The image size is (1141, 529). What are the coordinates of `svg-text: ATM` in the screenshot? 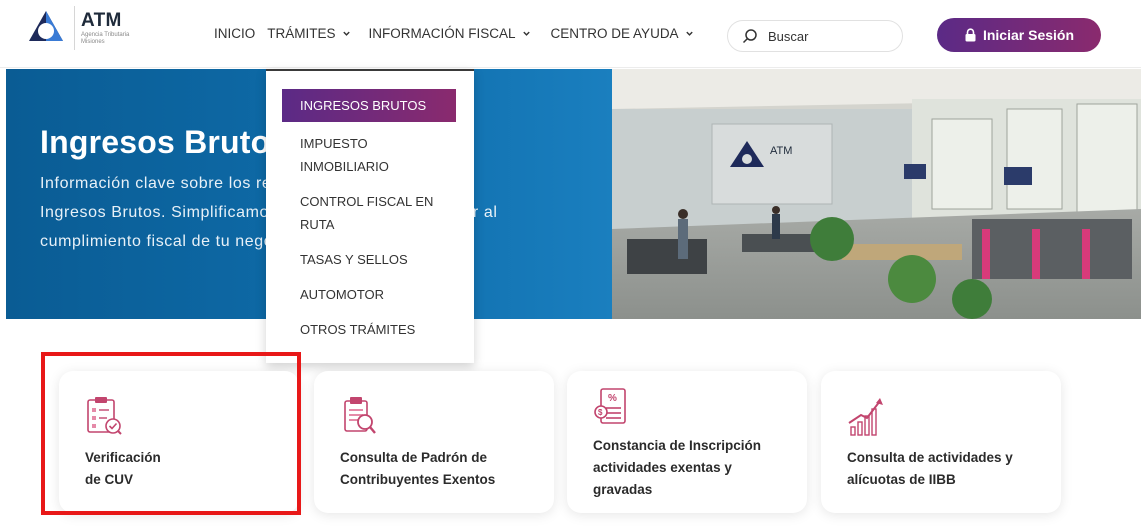 It's located at (781, 151).